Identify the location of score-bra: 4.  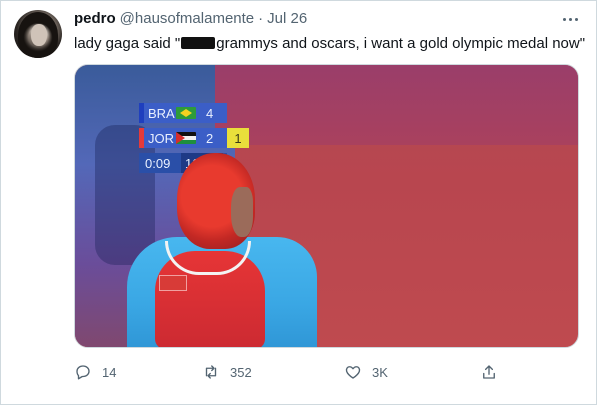
(210, 113).